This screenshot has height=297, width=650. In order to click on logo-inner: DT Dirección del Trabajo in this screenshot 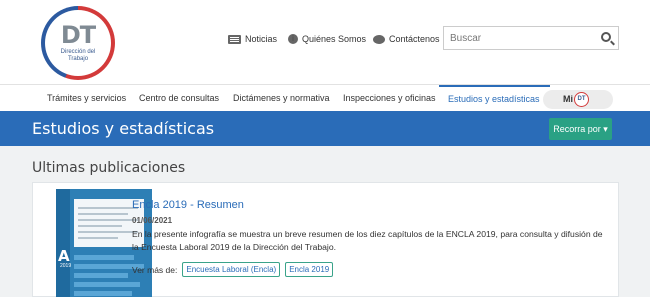, I will do `click(78, 43)`.